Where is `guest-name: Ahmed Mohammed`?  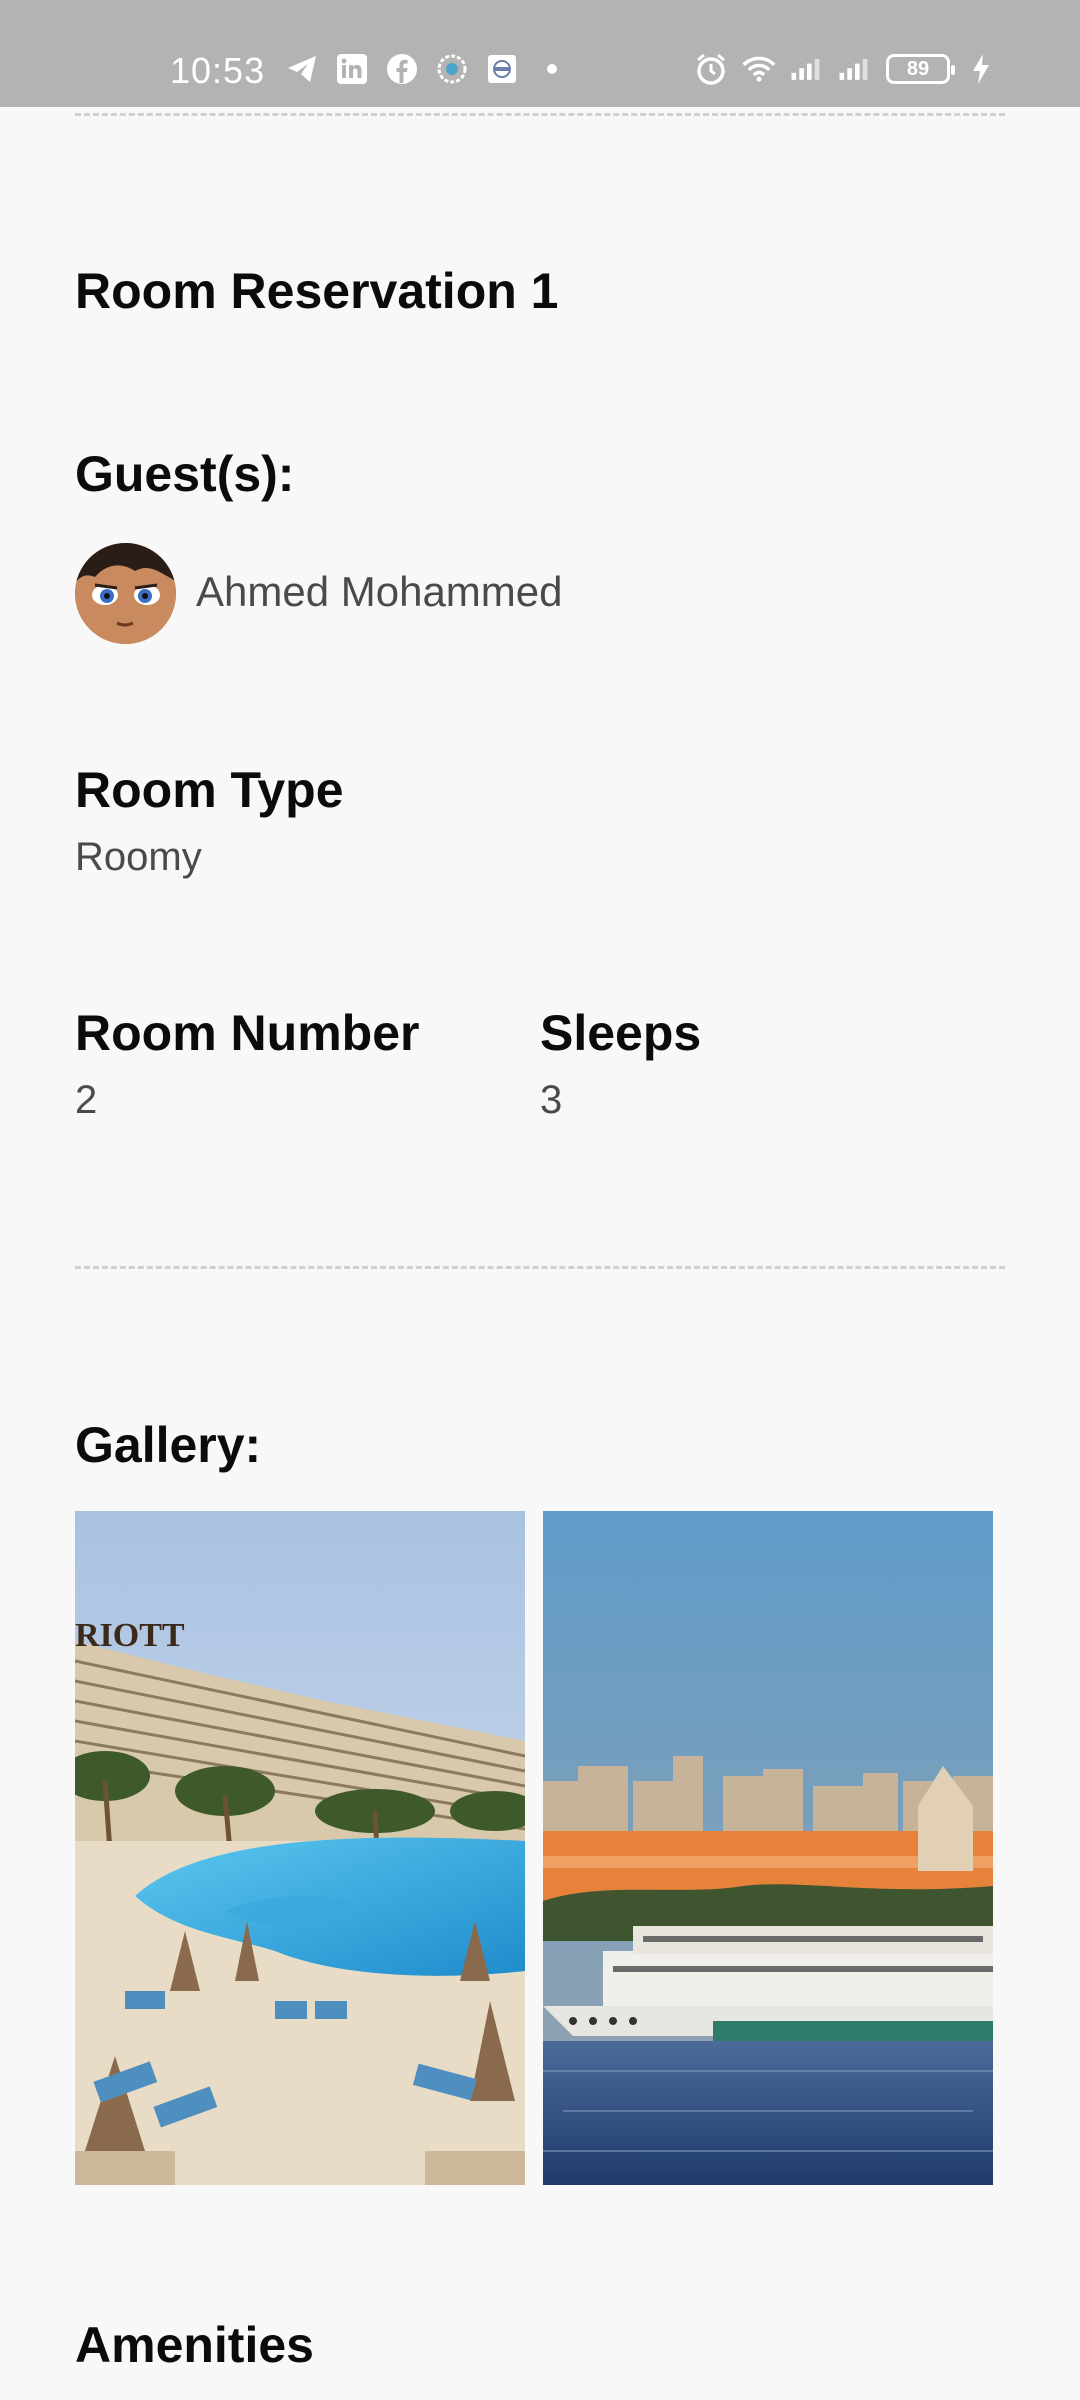
guest-name: Ahmed Mohammed is located at coordinates (379, 591).